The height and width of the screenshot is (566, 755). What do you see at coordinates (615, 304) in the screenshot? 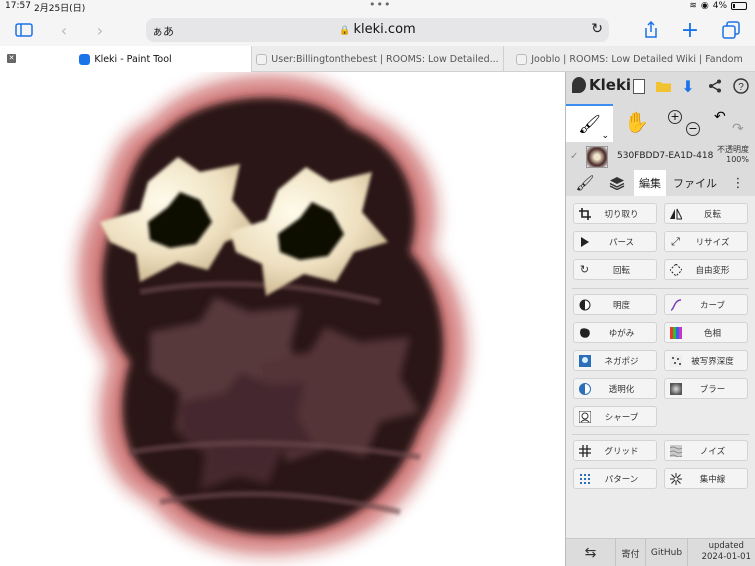
I see `brightness-button: 明度` at bounding box center [615, 304].